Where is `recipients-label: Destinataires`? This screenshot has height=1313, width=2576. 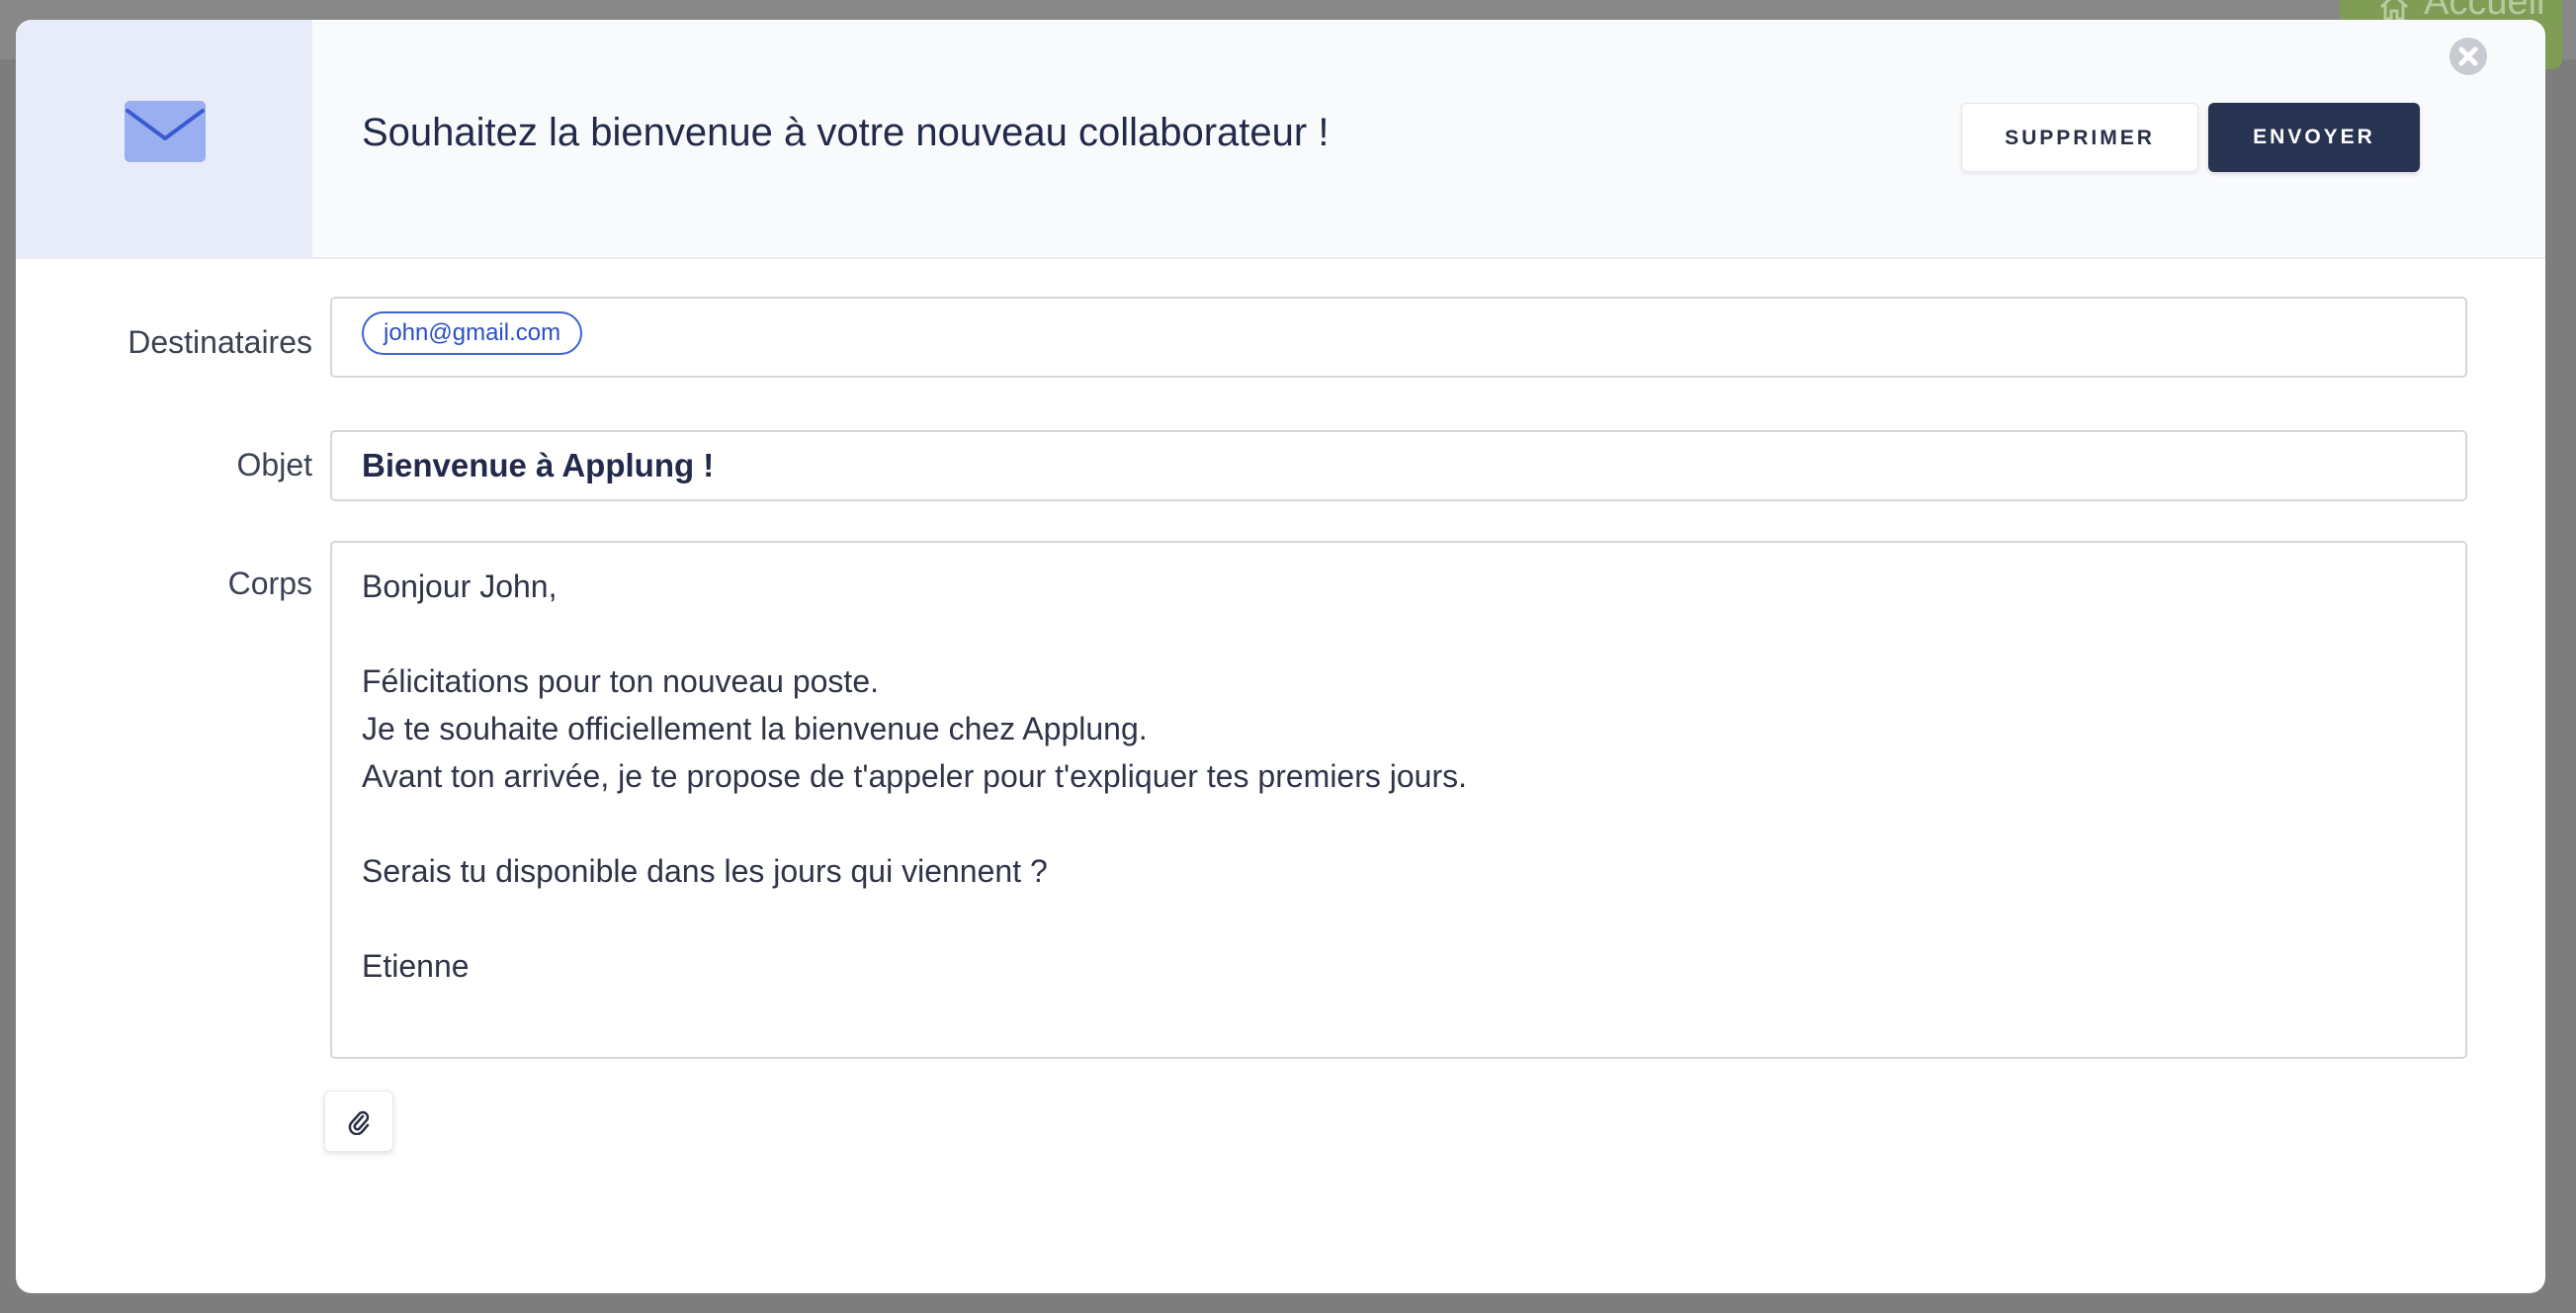
recipients-label: Destinataires is located at coordinates (220, 342).